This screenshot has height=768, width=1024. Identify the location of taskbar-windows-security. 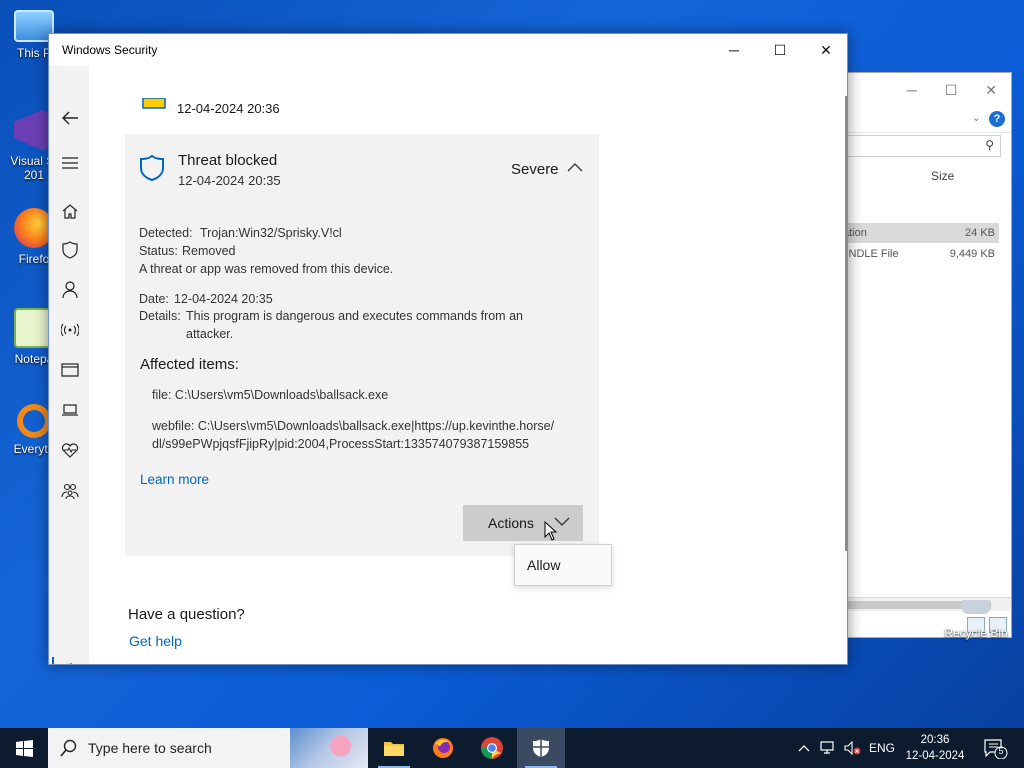
(541, 748).